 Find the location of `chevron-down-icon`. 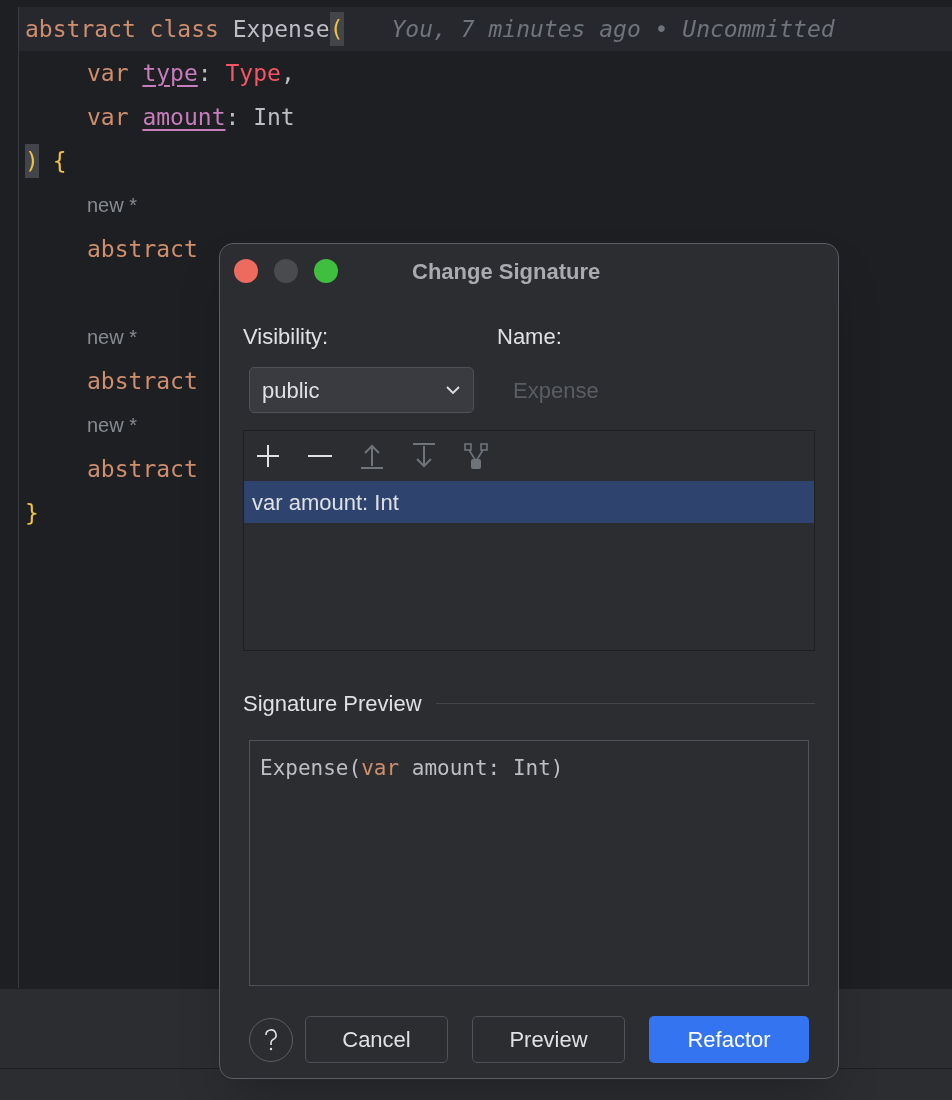

chevron-down-icon is located at coordinates (453, 390).